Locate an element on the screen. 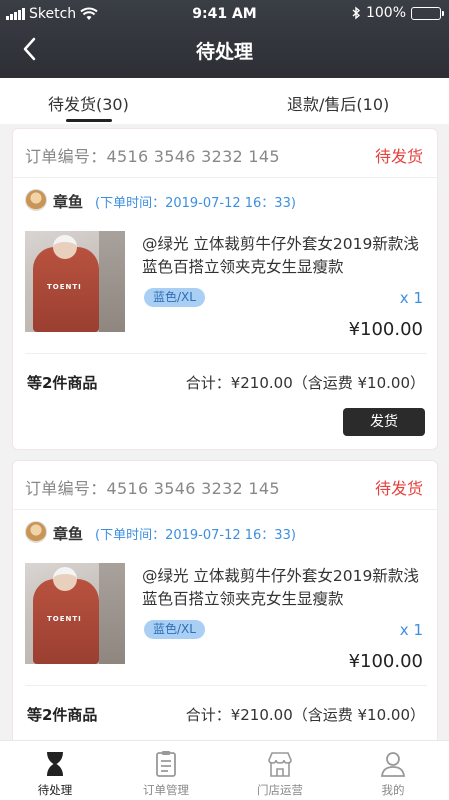 This screenshot has width=449, height=800. nav-item-pending: 待处理 is located at coordinates (55, 772).